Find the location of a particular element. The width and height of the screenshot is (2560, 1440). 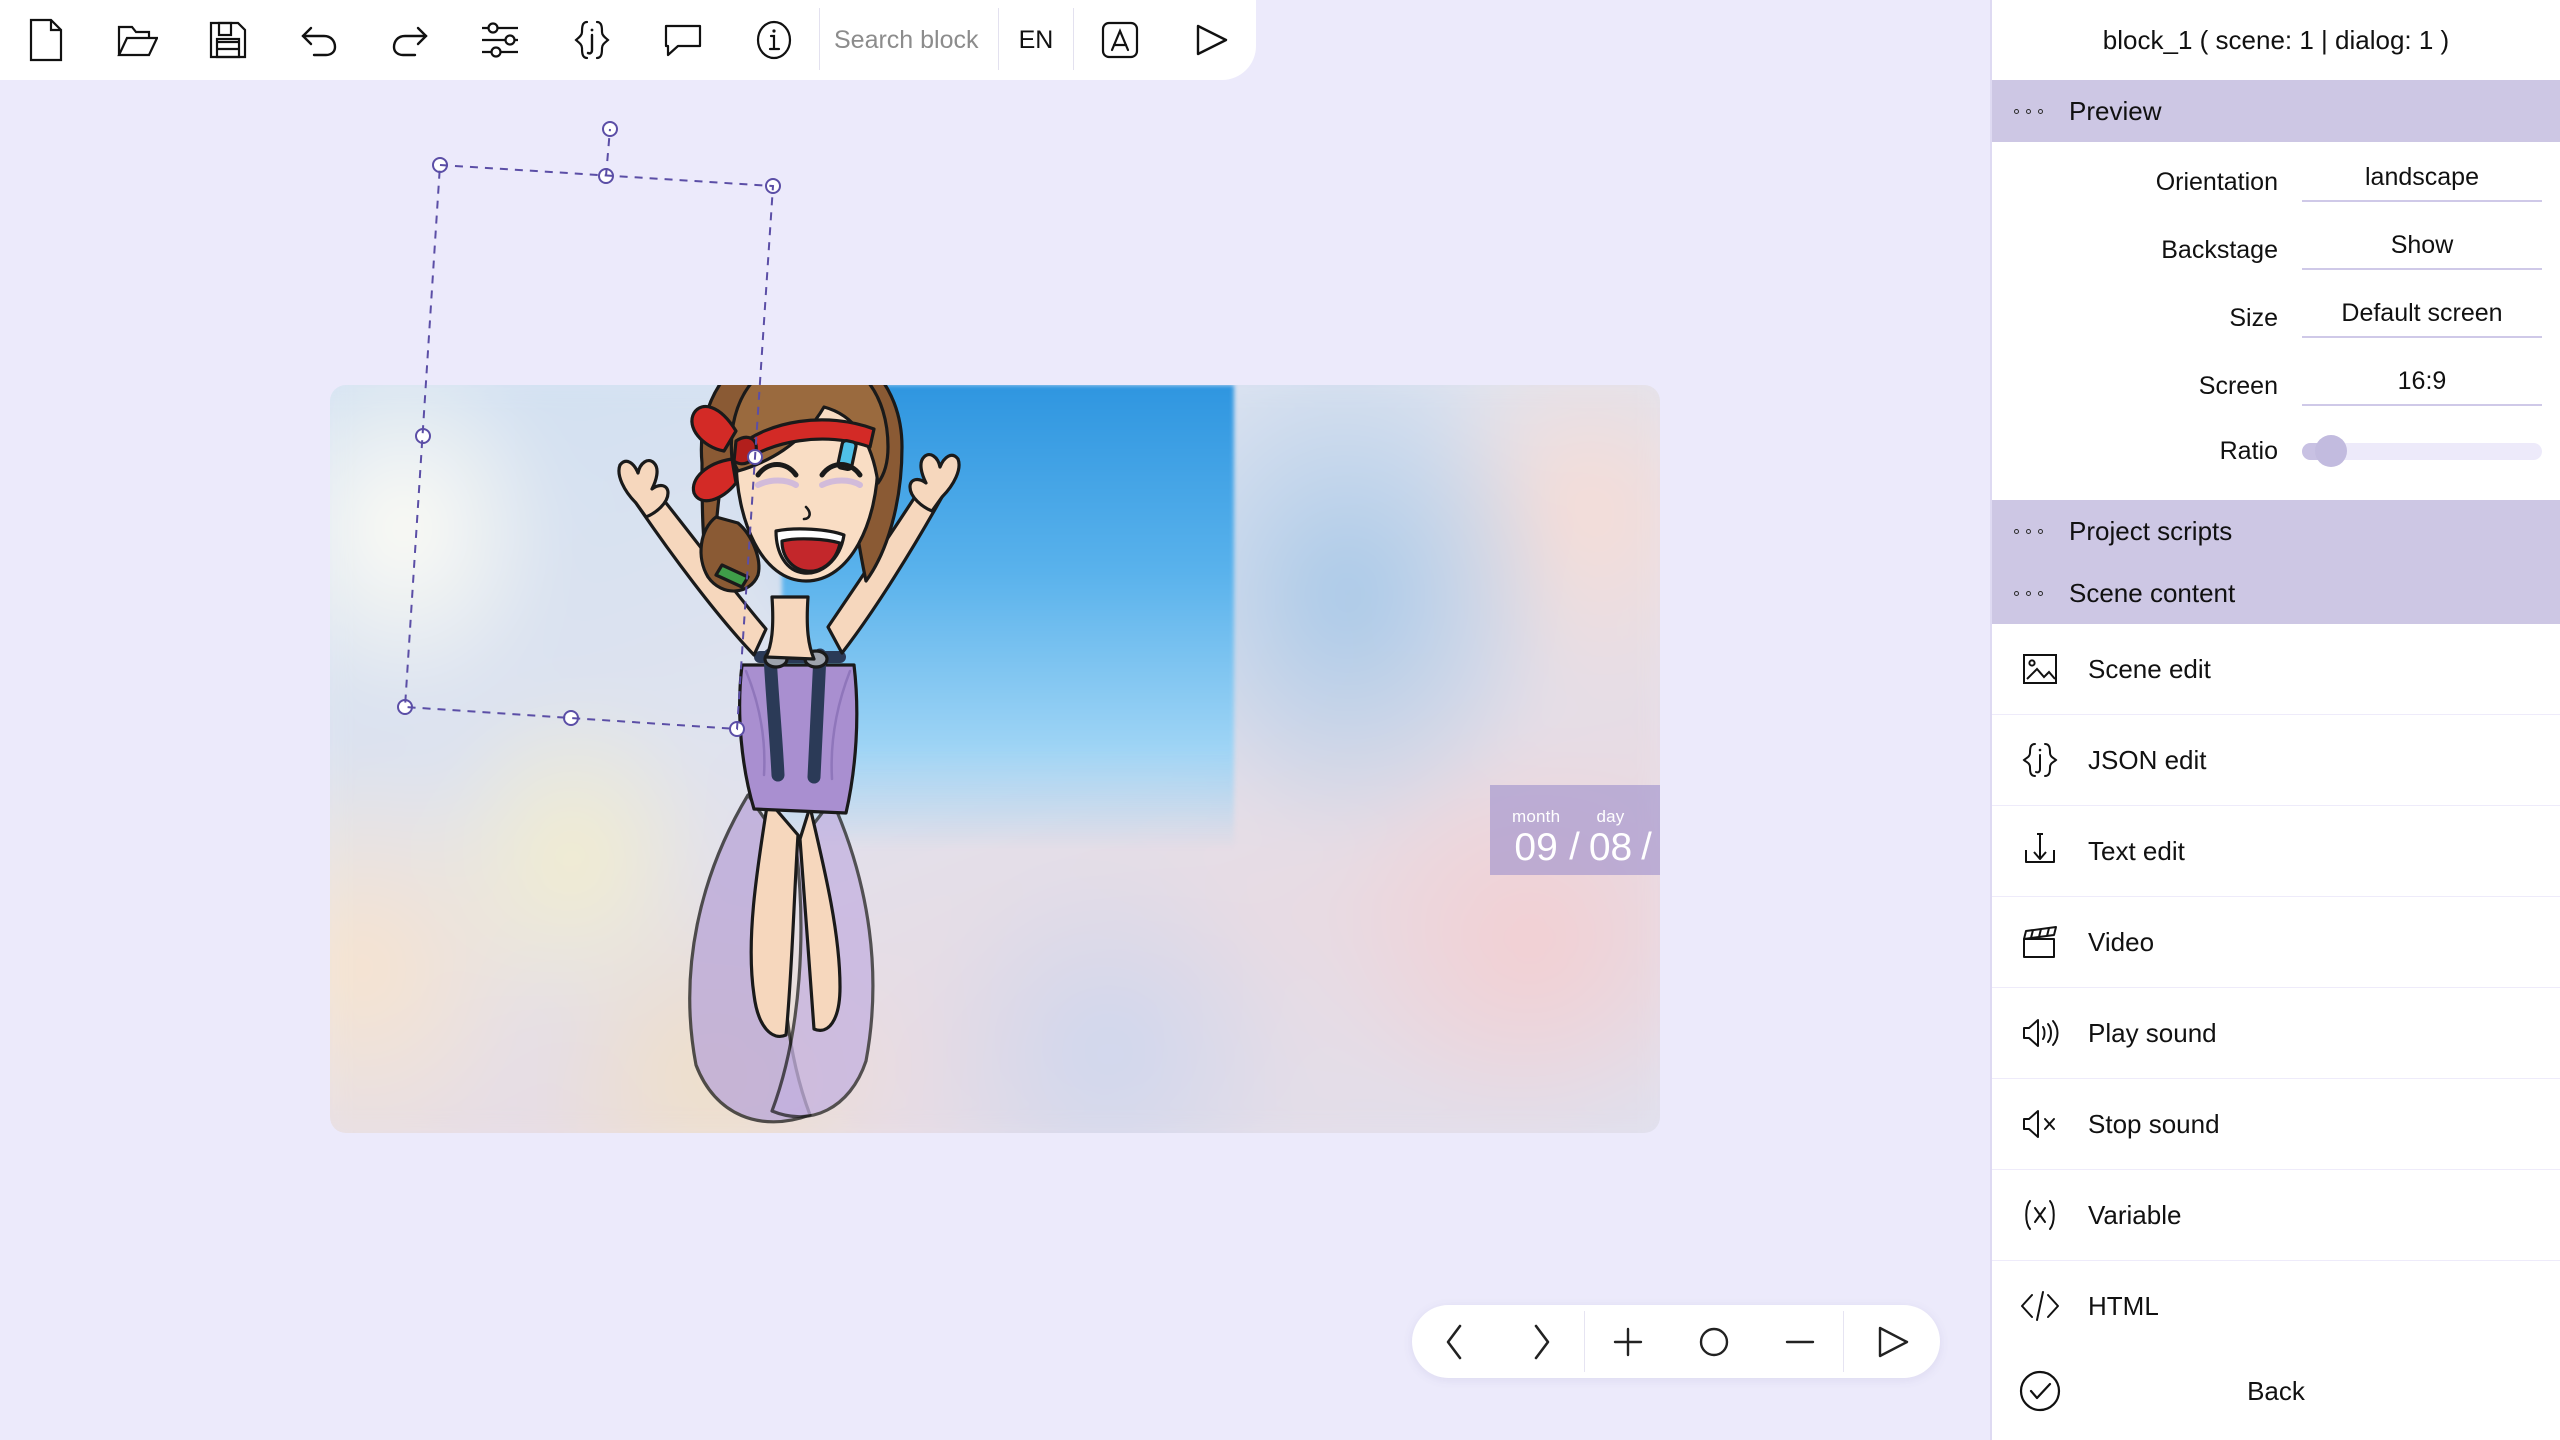

menu-item-play-sound: Play sound is located at coordinates (2276, 1033).